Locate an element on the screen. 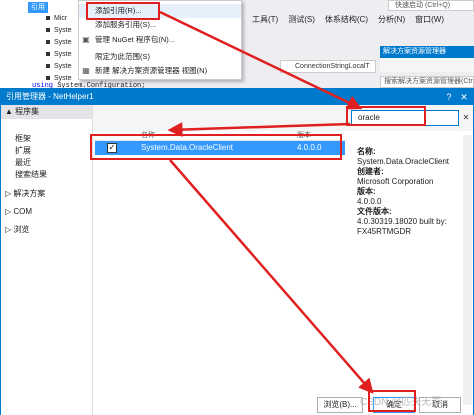 The width and height of the screenshot is (474, 415). annotation-box-ok is located at coordinates (392, 401).